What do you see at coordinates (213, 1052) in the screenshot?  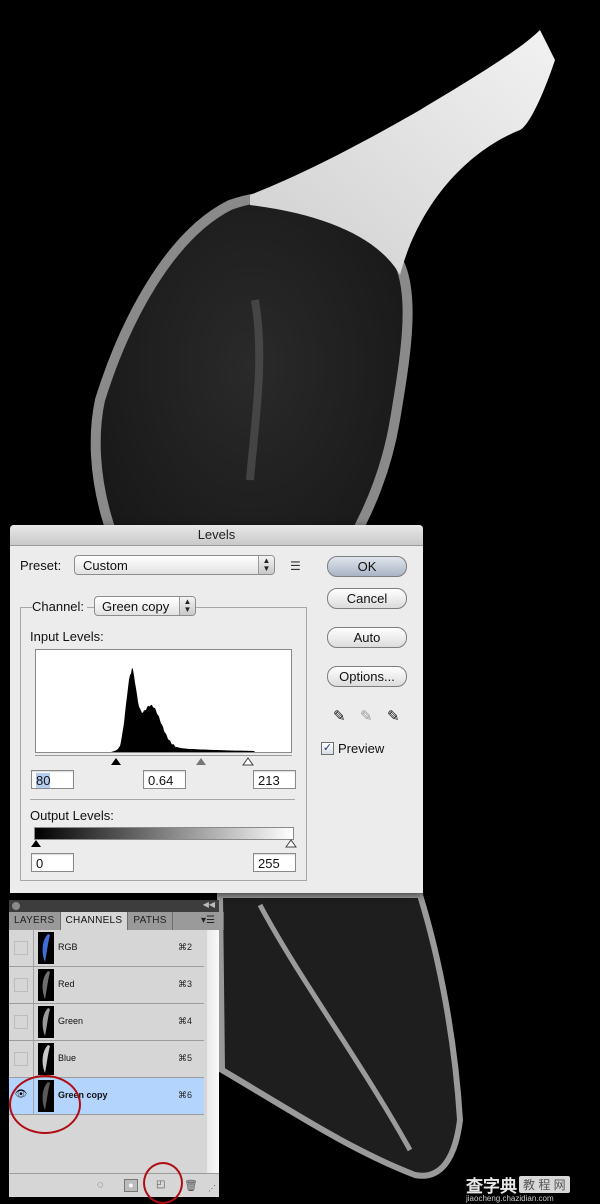 I see `panel-scrollbar` at bounding box center [213, 1052].